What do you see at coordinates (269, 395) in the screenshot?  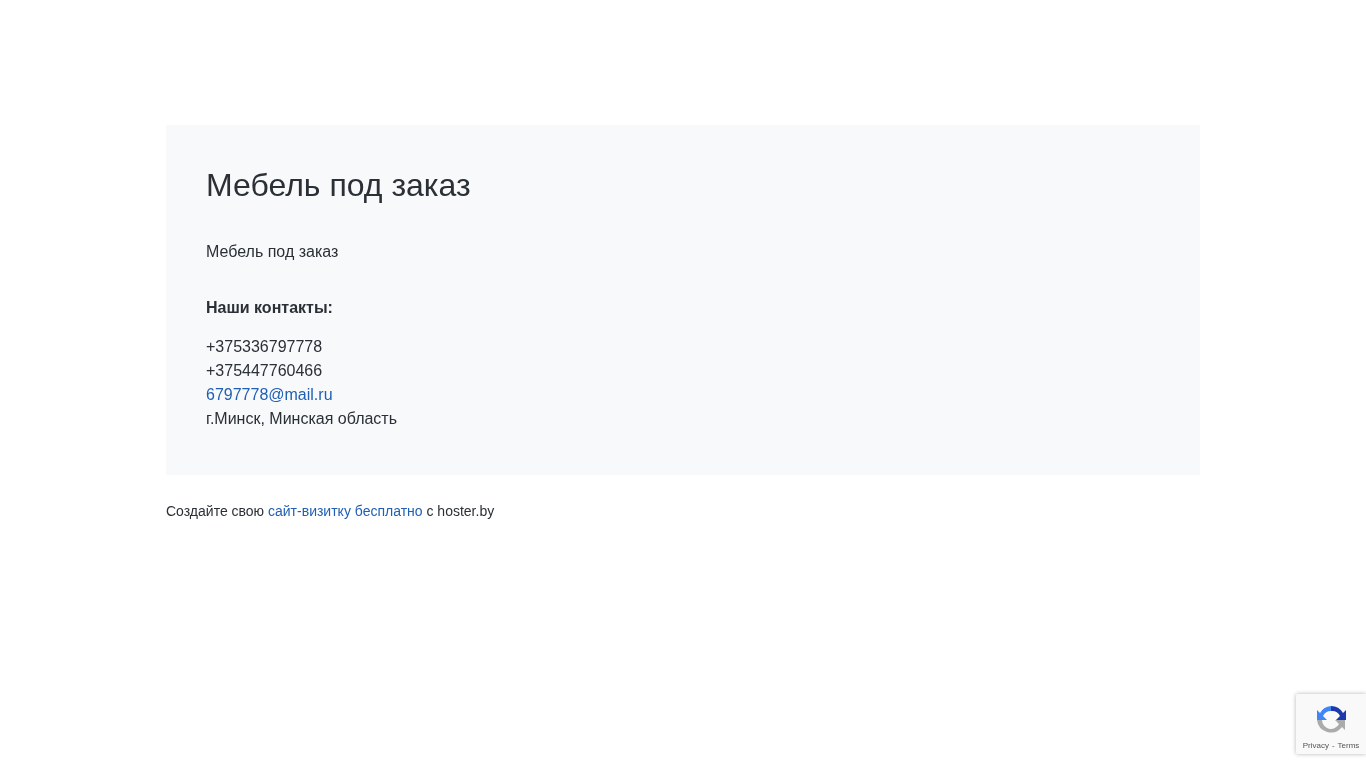 I see `email-link: 6797778@mail.ru` at bounding box center [269, 395].